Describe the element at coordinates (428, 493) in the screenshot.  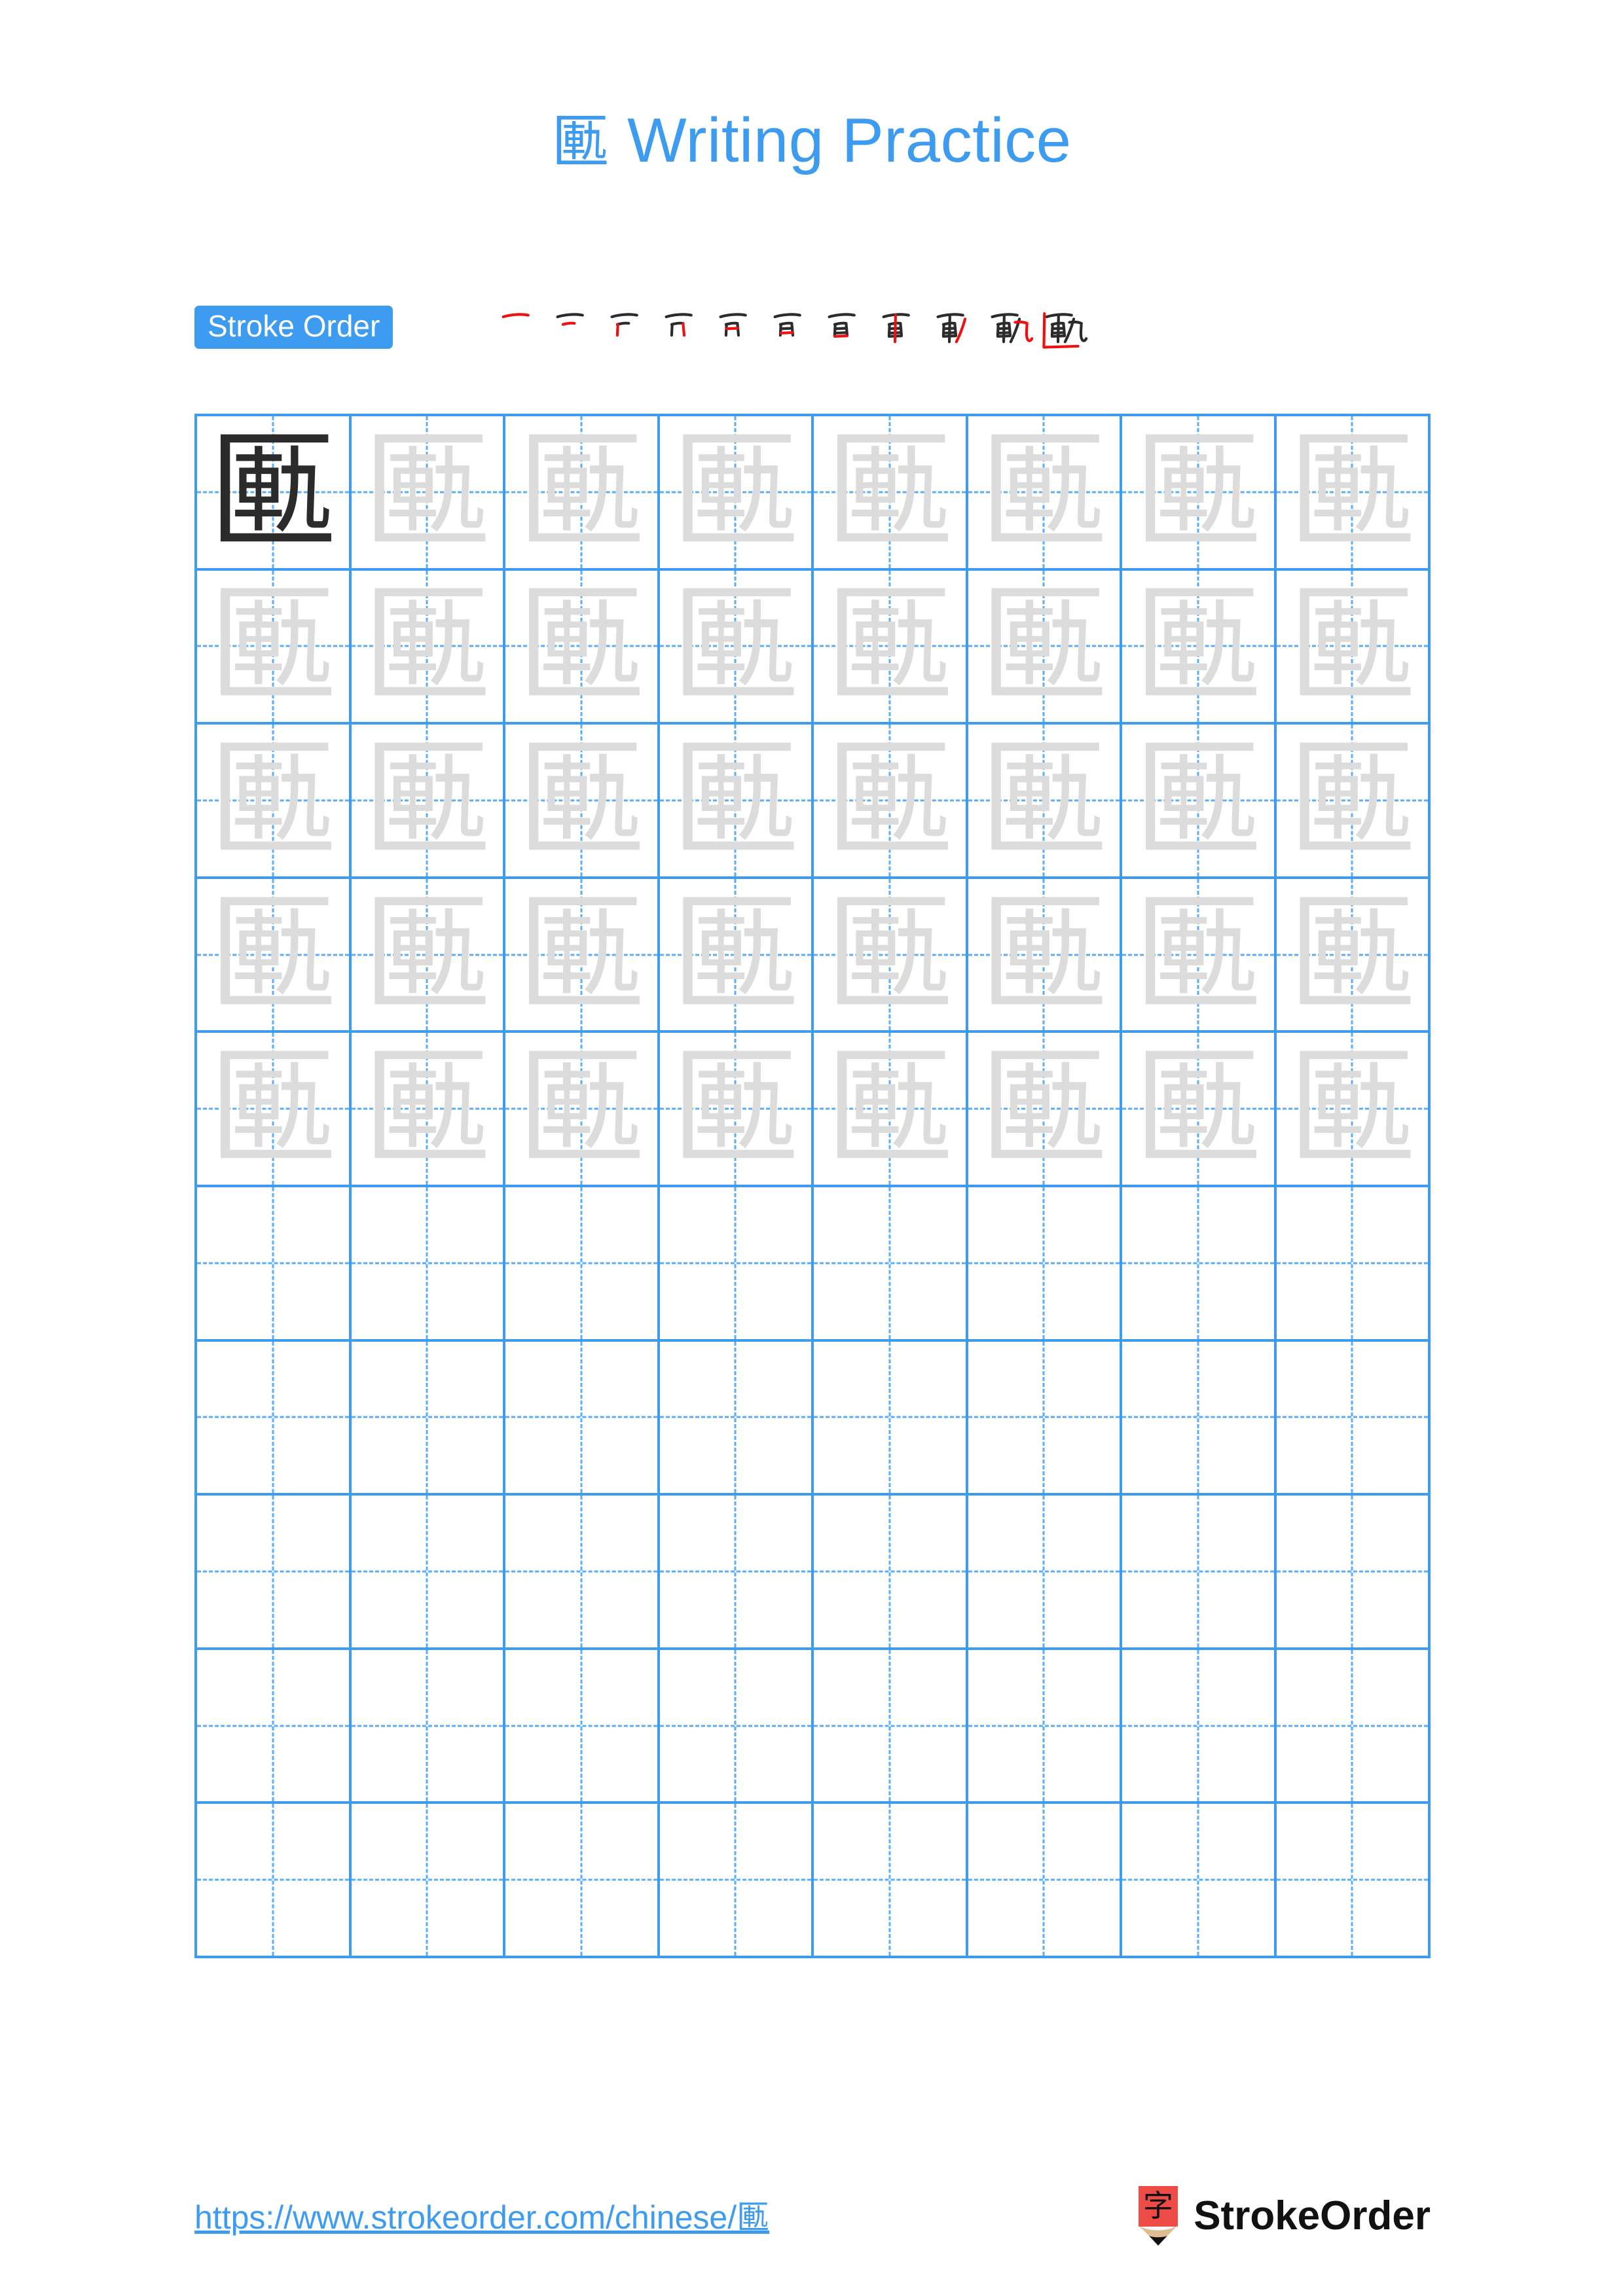
I see `practice-cell-r1-c2: 匭` at that location.